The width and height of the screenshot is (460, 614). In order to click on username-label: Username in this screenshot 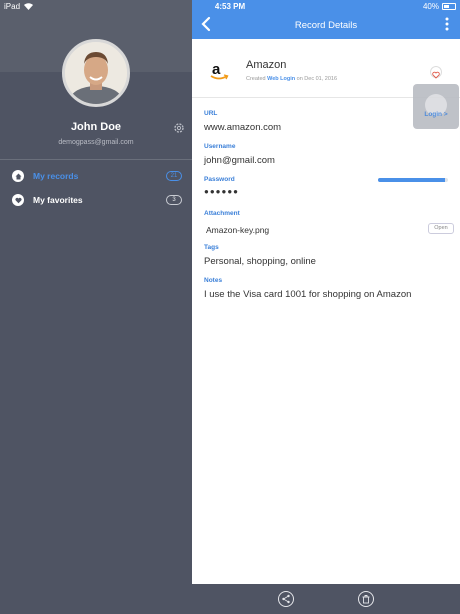, I will do `click(220, 146)`.